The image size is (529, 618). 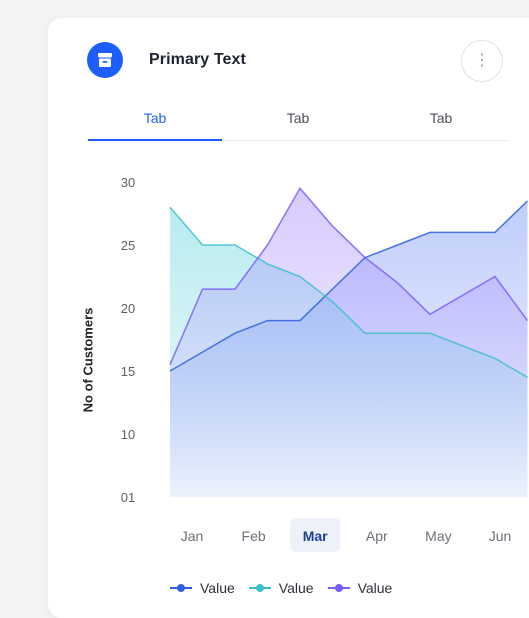 I want to click on archive-icon, so click(x=105, y=60).